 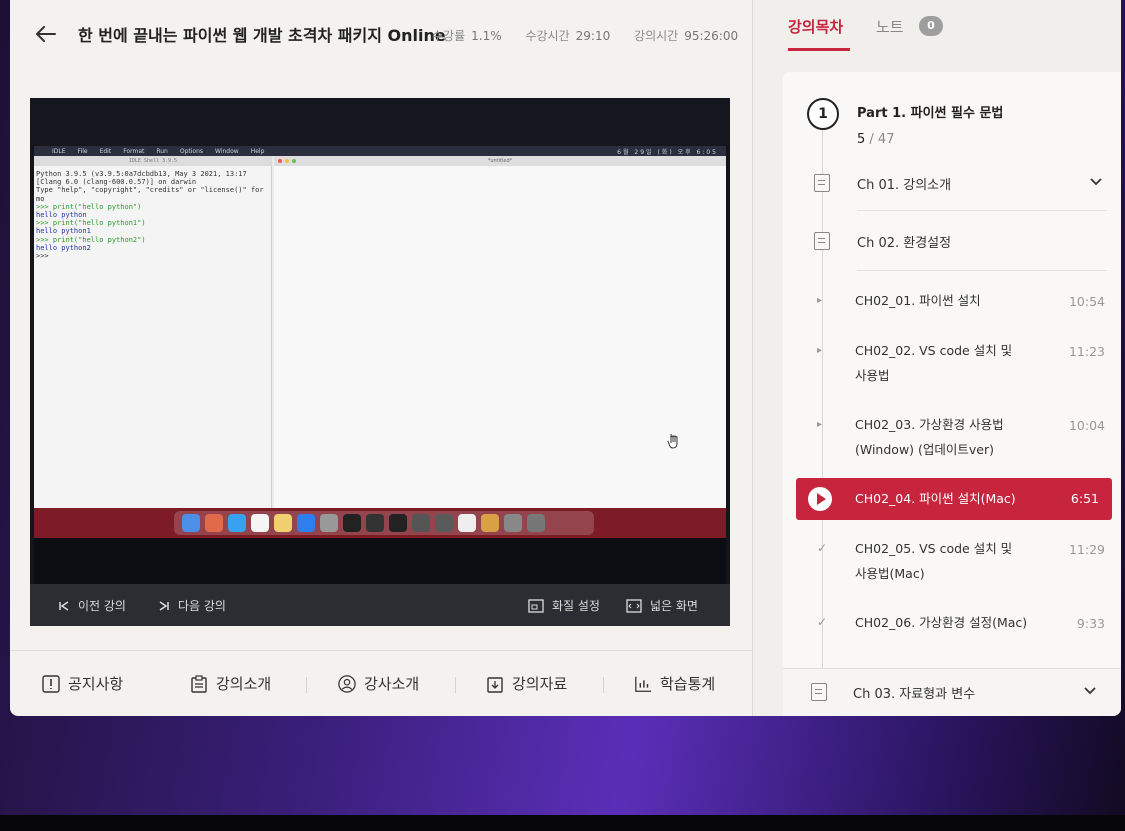 What do you see at coordinates (378, 683) in the screenshot?
I see `tab-instructor-intro: 강사소개` at bounding box center [378, 683].